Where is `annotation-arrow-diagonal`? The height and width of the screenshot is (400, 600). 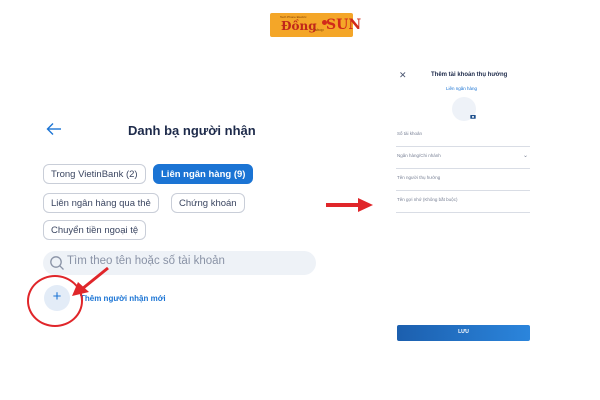
annotation-arrow-diagonal is located at coordinates (90, 281).